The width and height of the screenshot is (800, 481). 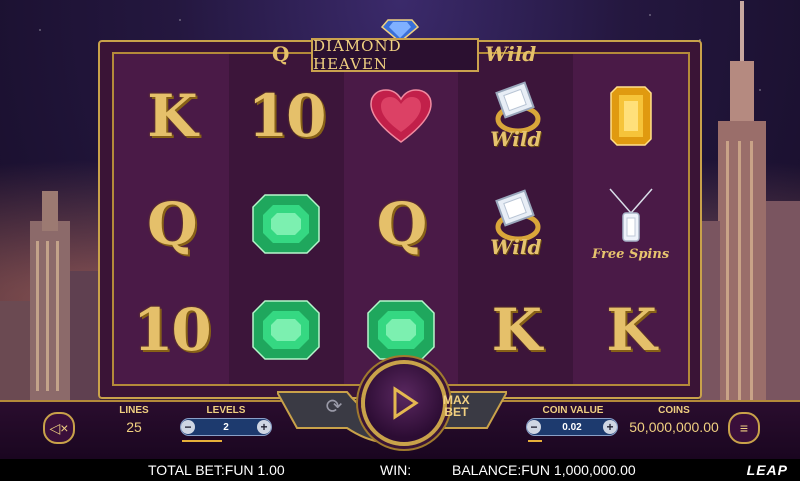 I want to click on reel-3: Q, so click(x=401, y=219).